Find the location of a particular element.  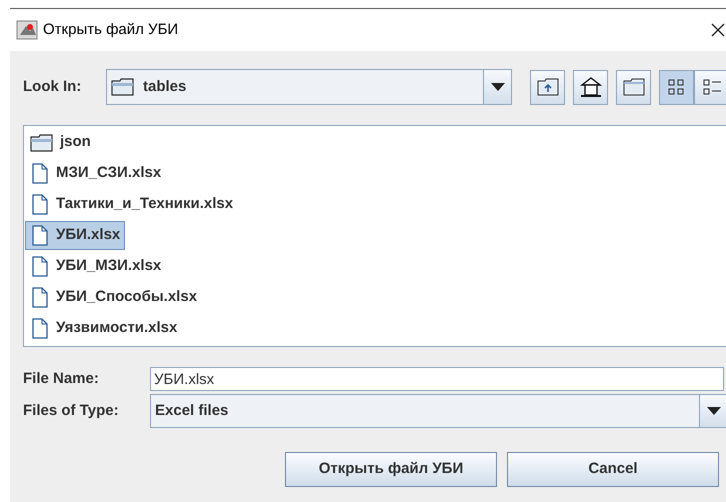

cancel-button: Cancel is located at coordinates (613, 469).